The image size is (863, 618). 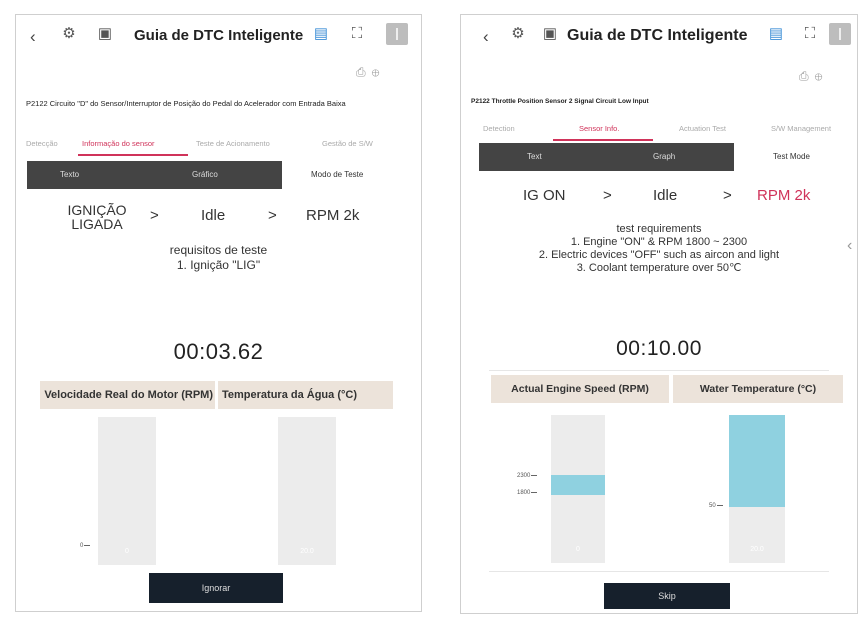 I want to click on requirement-line: 3. Coolant temperature over 50℃, so click(x=659, y=268).